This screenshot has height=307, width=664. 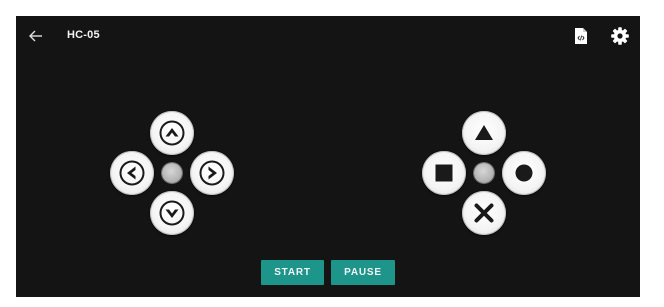 I want to click on gear-icon, so click(x=620, y=36).